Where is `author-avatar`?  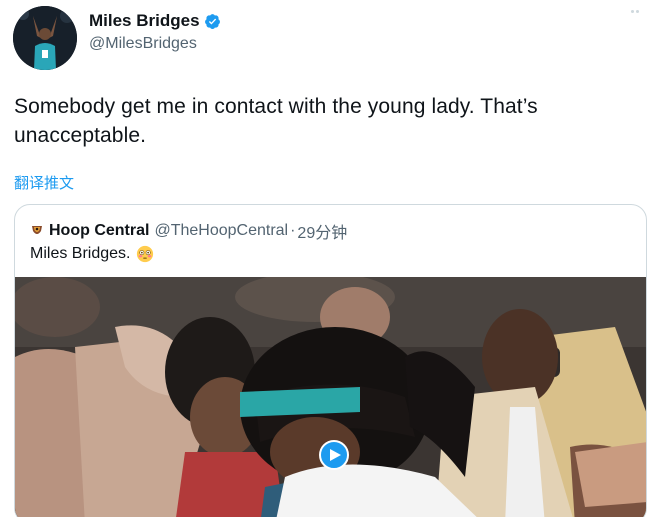 author-avatar is located at coordinates (45, 38).